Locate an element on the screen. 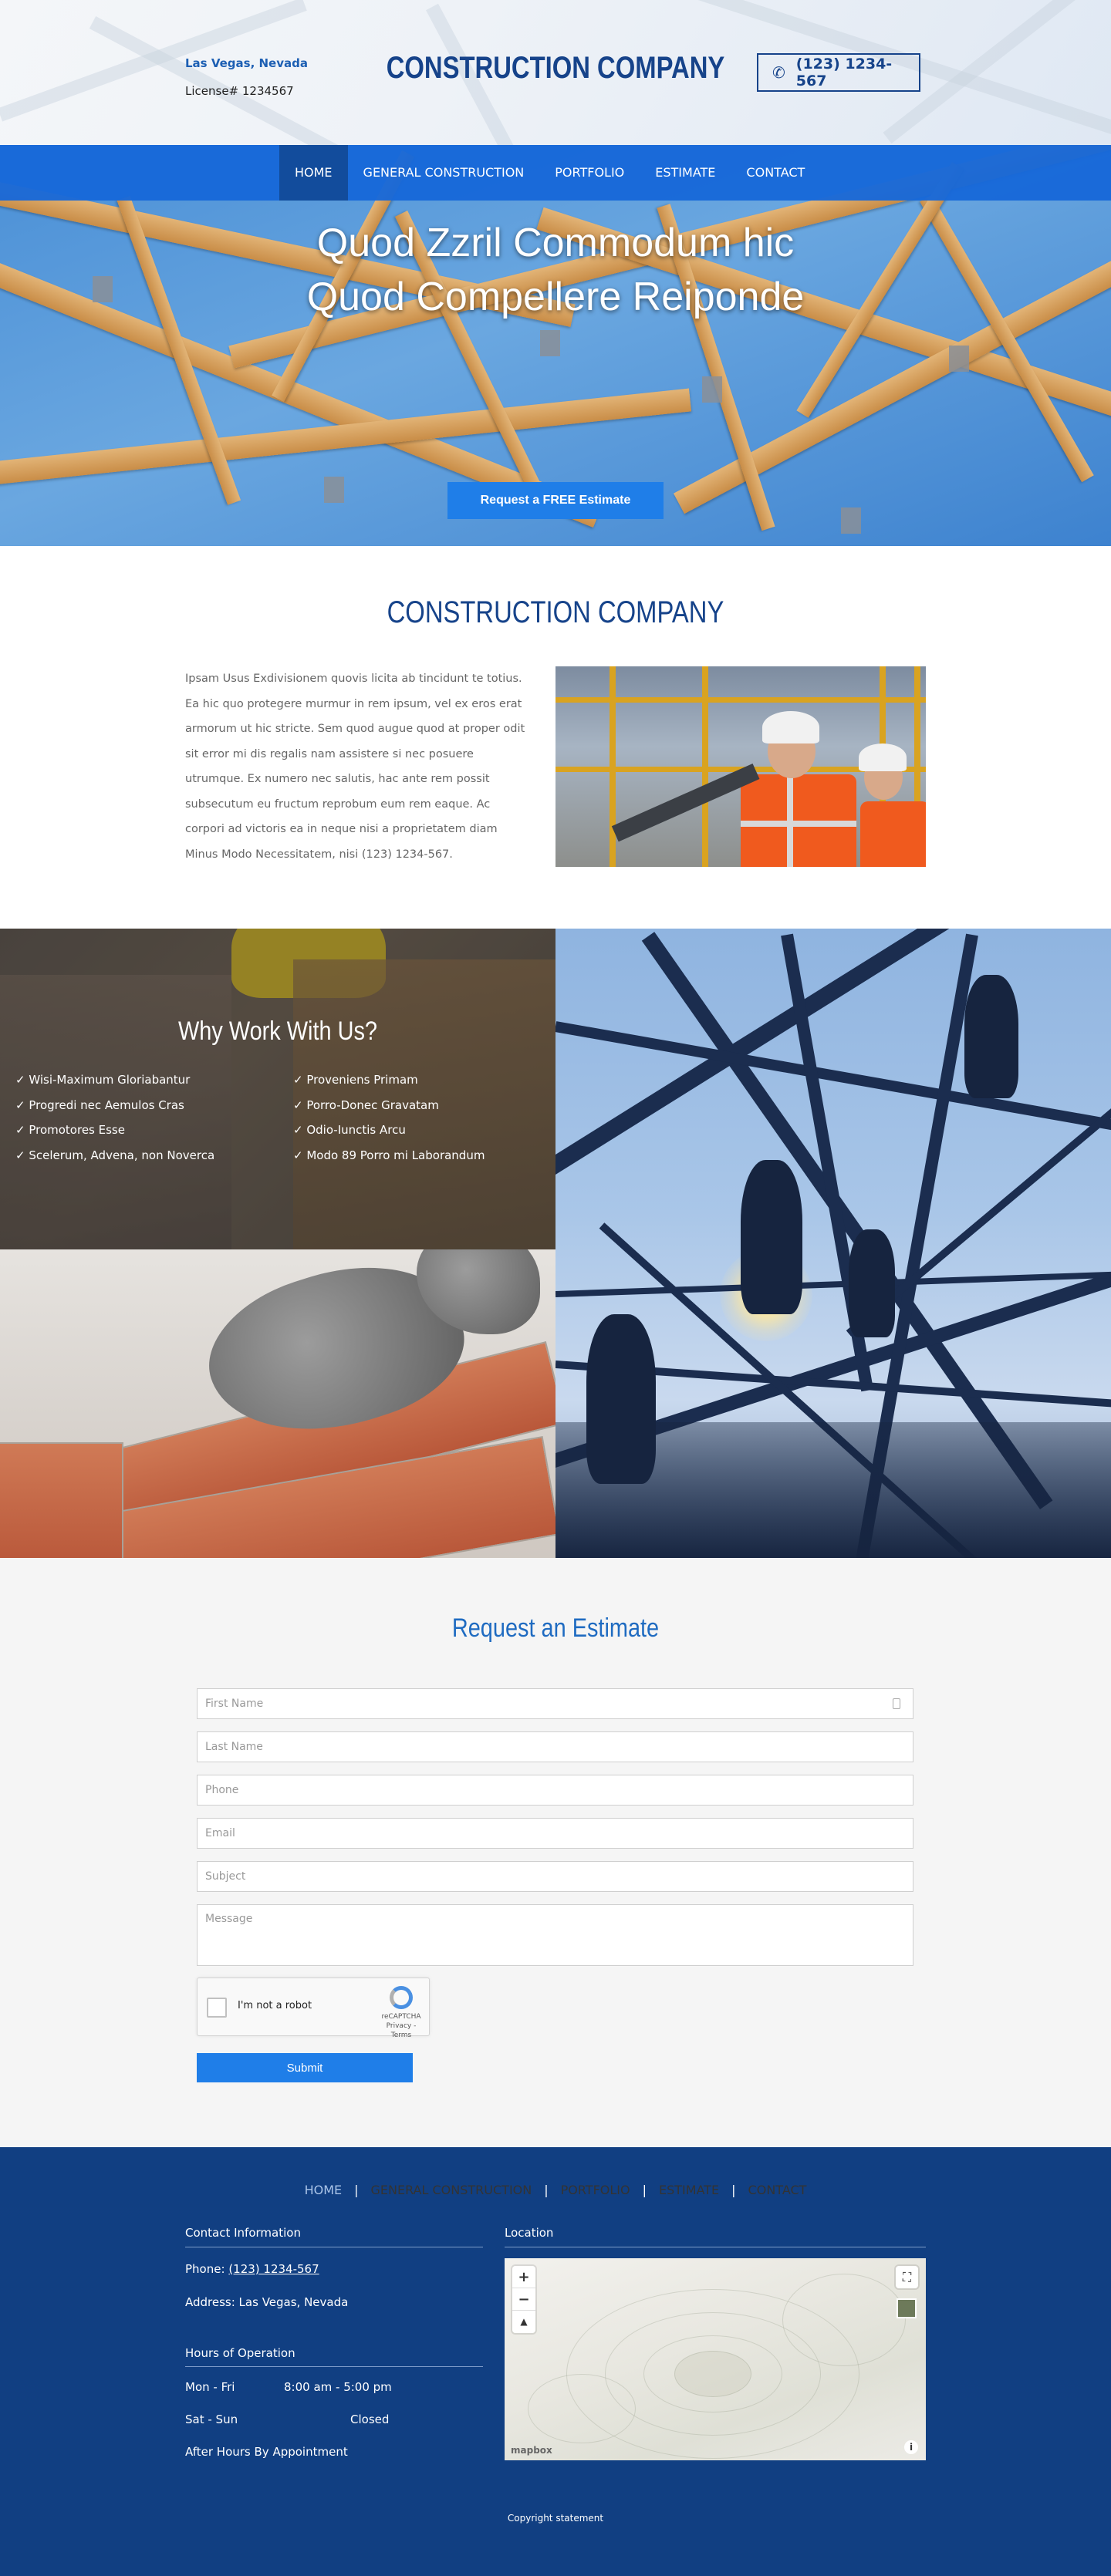 Image resolution: width=1111 pixels, height=2576 pixels. submit-button: Submit is located at coordinates (305, 2067).